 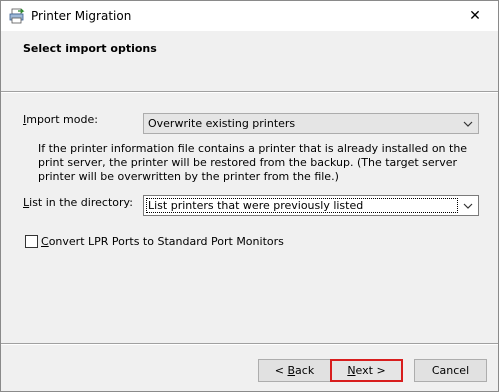 I want to click on footer-divider-highlight, so click(x=249, y=344).